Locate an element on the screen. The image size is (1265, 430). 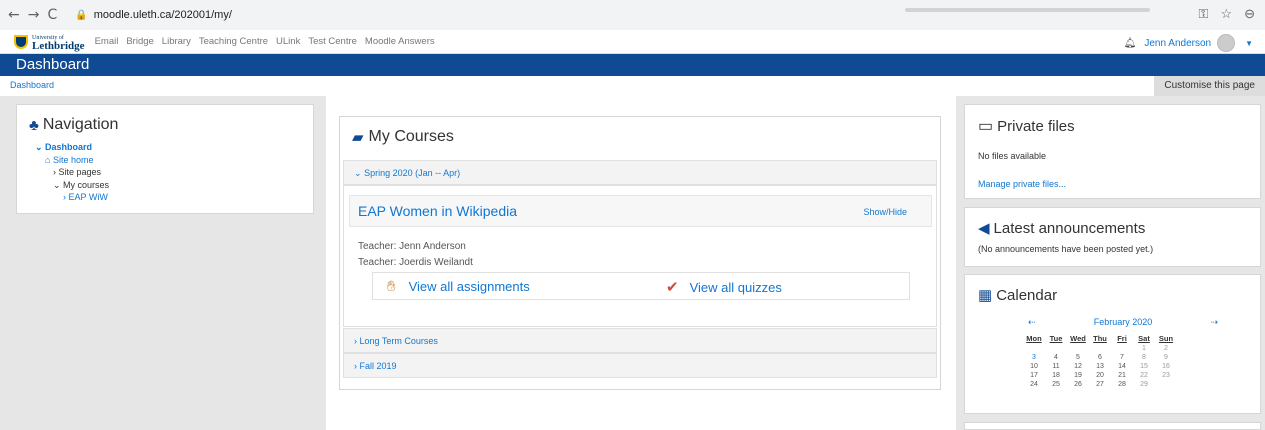
assignment-icon: ✋︎ is located at coordinates (391, 286).